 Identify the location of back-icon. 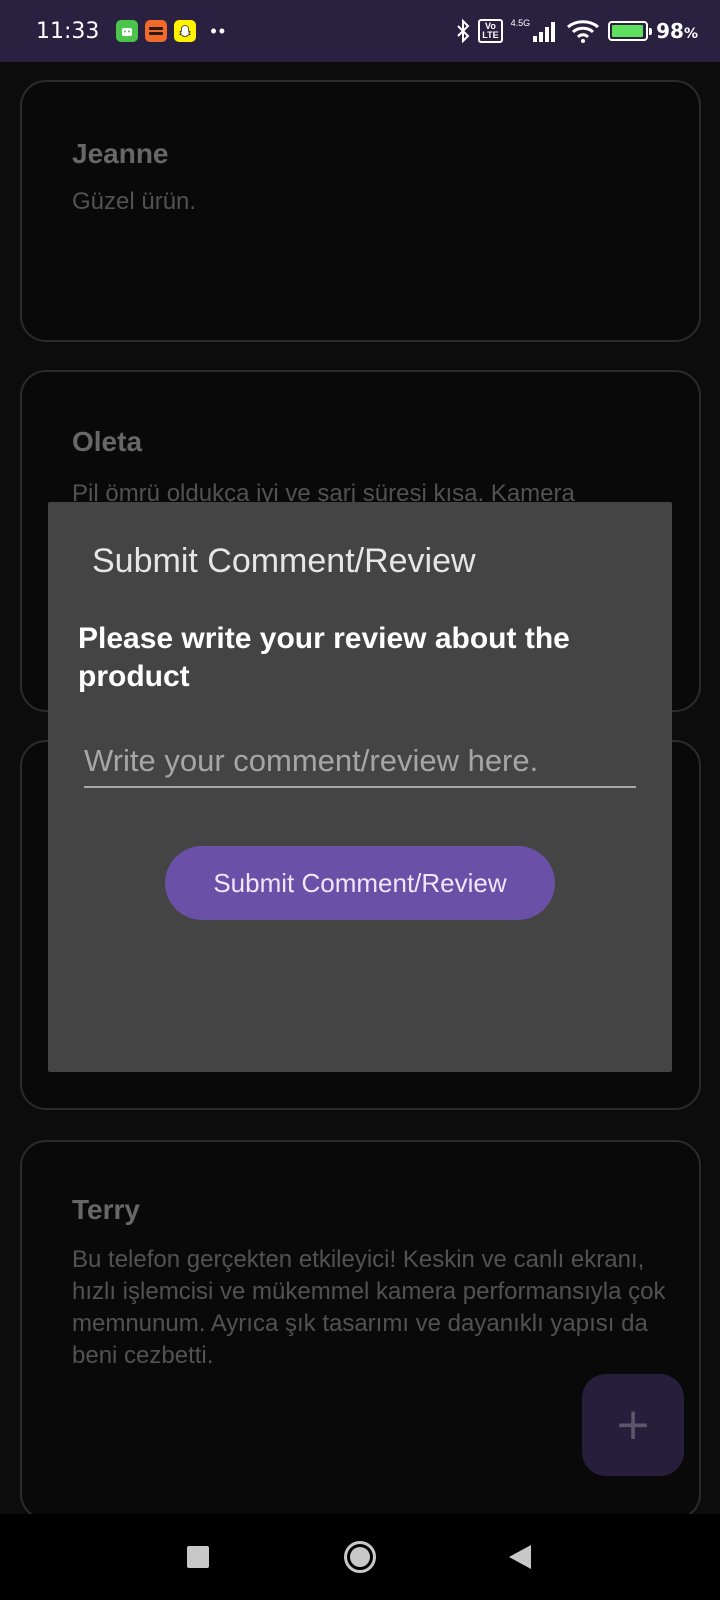
(520, 1557).